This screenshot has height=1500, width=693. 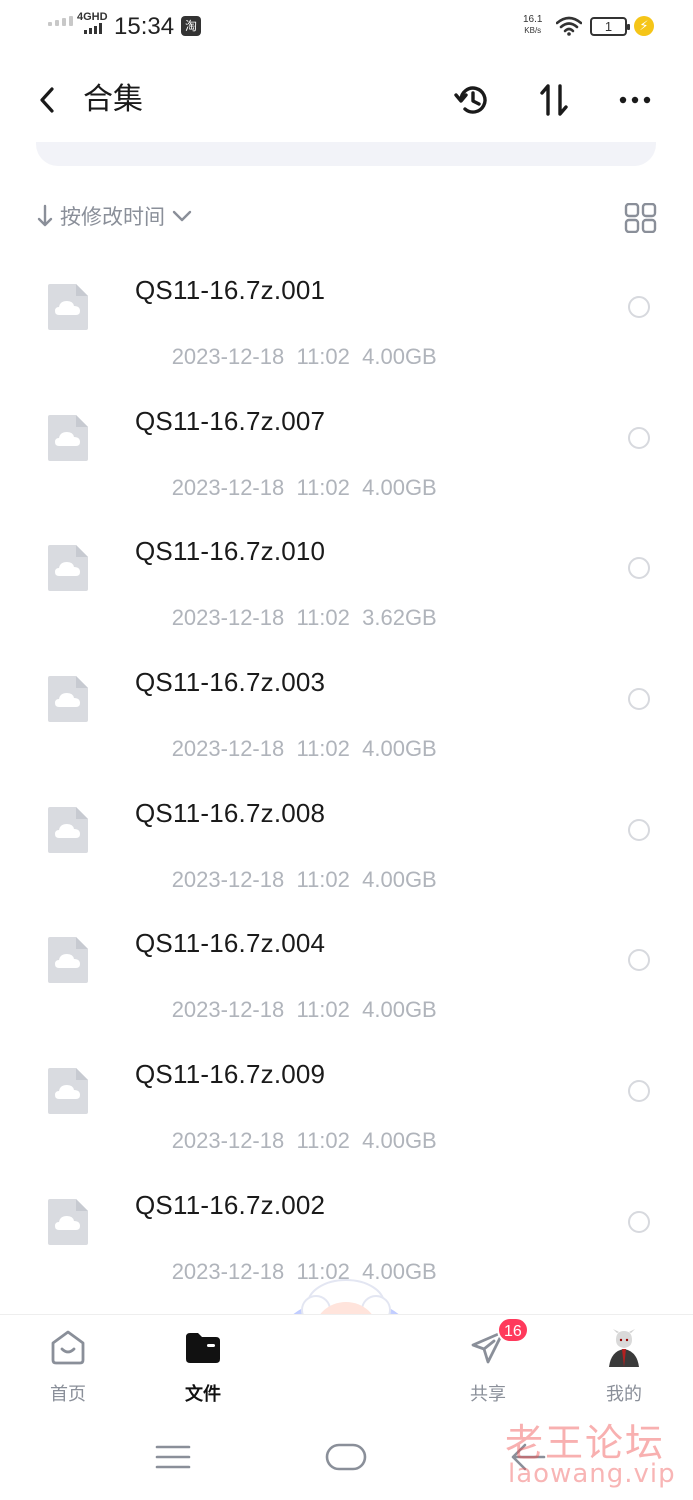 I want to click on bottom-navigation: 首页 文件 16 共享 我的, so click(x=346, y=1364).